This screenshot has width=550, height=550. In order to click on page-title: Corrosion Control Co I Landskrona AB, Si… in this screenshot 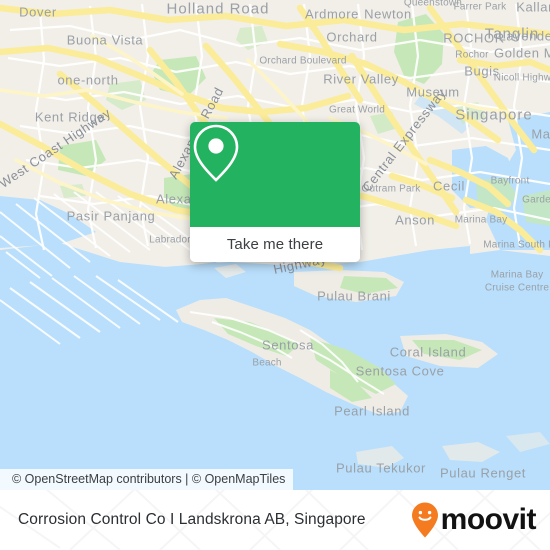, I will do `click(192, 519)`.